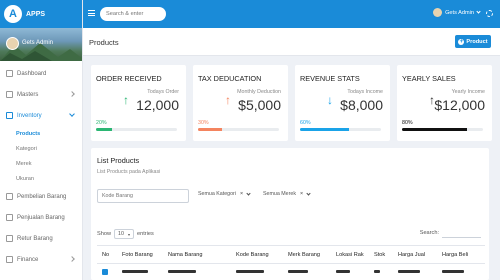 The width and height of the screenshot is (500, 280). Describe the element at coordinates (203, 123) in the screenshot. I see `stat-percent: 30%` at that location.